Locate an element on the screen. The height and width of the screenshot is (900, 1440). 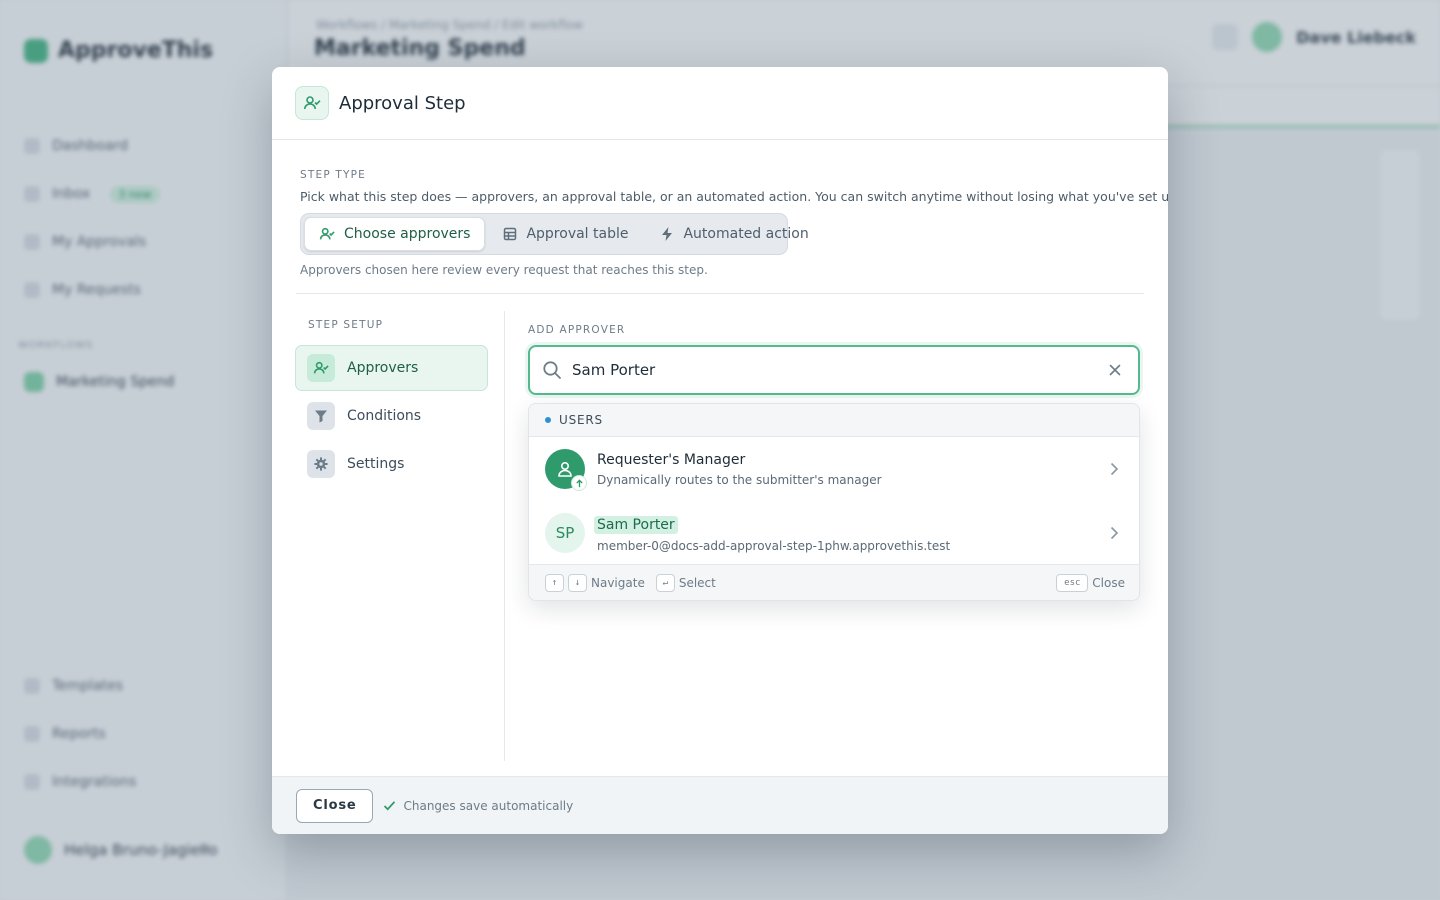
add-approver-label: ADD APPROVER is located at coordinates (577, 330).